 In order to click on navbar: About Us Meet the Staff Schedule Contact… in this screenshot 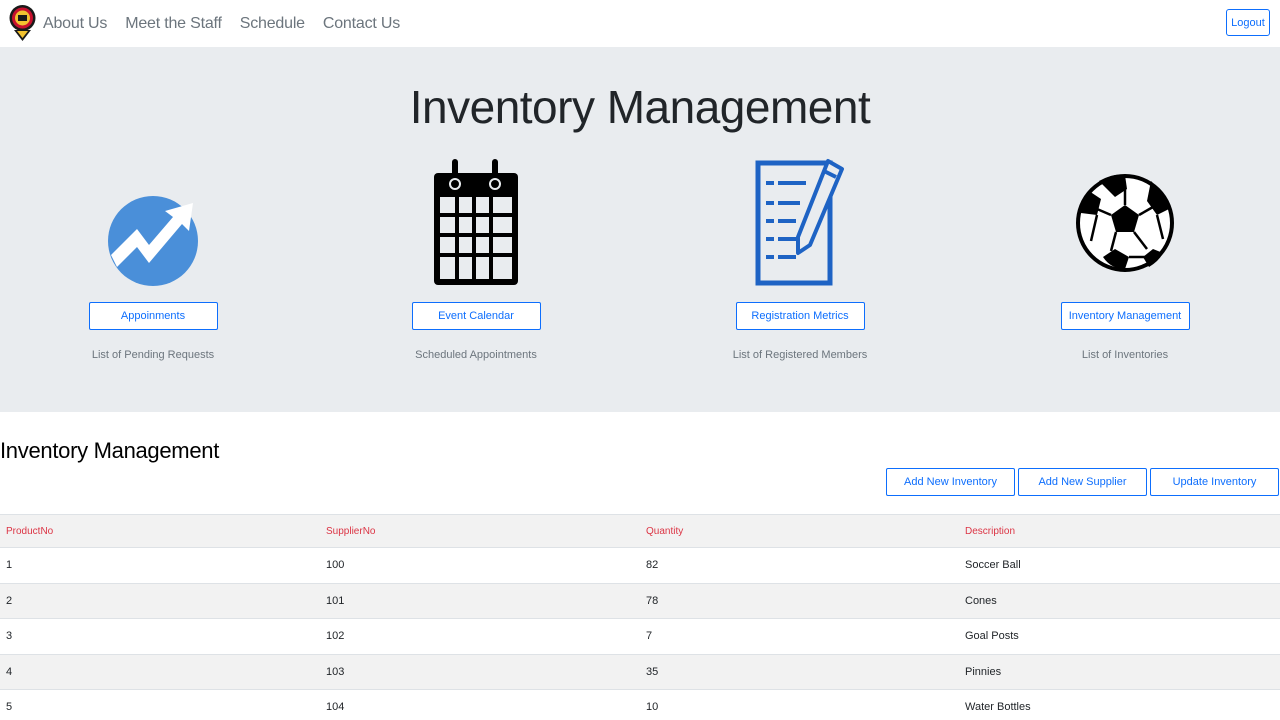, I will do `click(640, 23)`.